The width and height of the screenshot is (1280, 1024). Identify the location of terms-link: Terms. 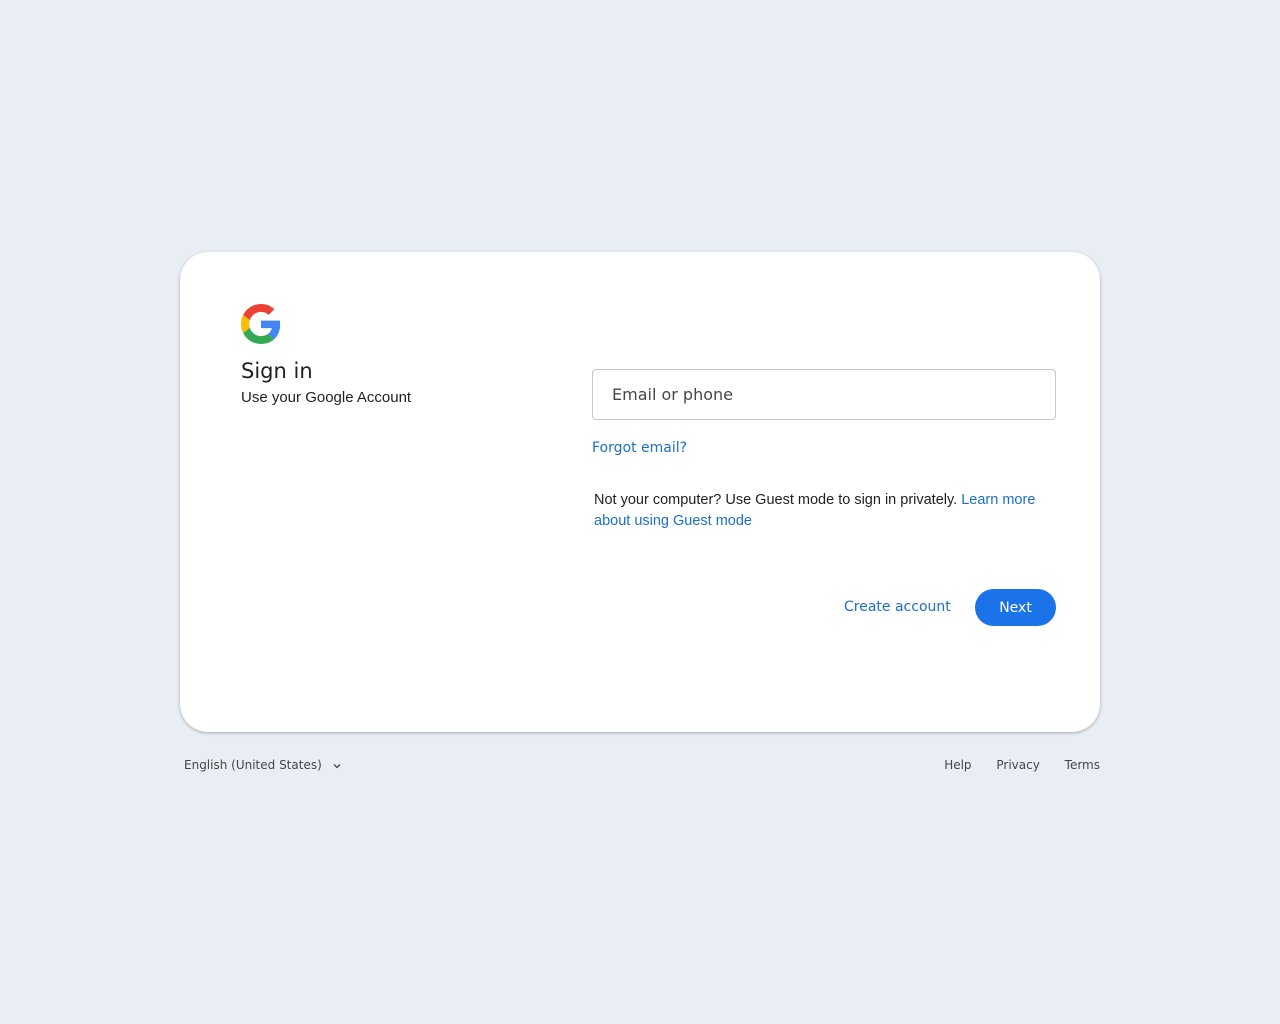
(1082, 765).